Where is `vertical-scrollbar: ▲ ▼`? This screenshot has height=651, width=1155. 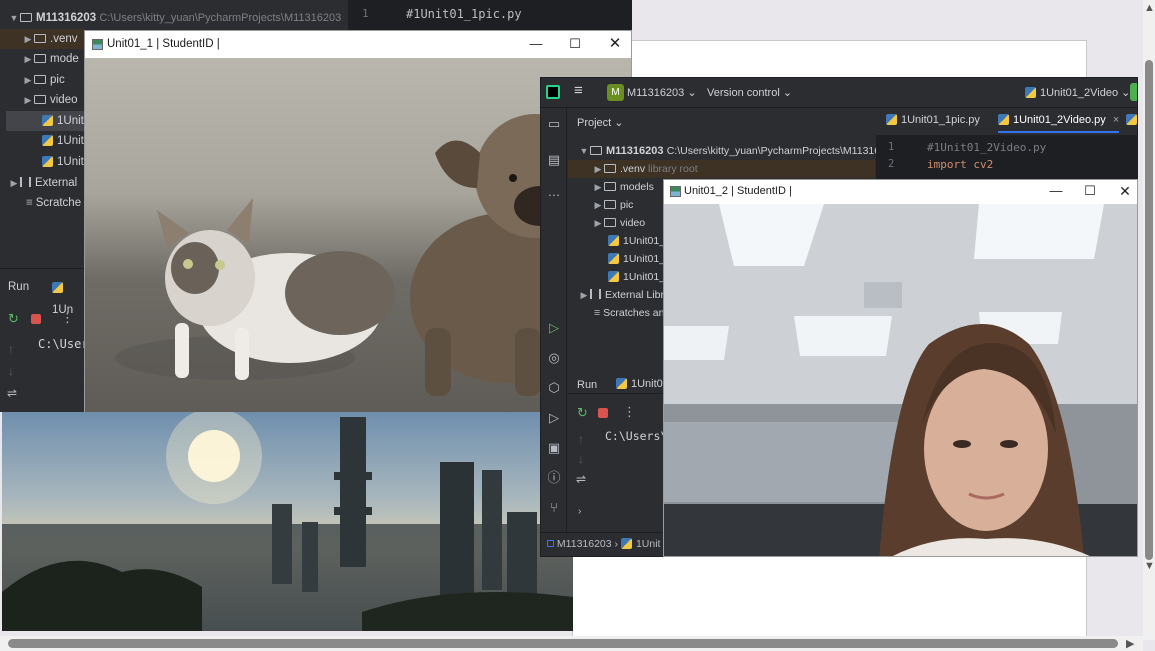
vertical-scrollbar: ▲ ▼ is located at coordinates (1149, 320).